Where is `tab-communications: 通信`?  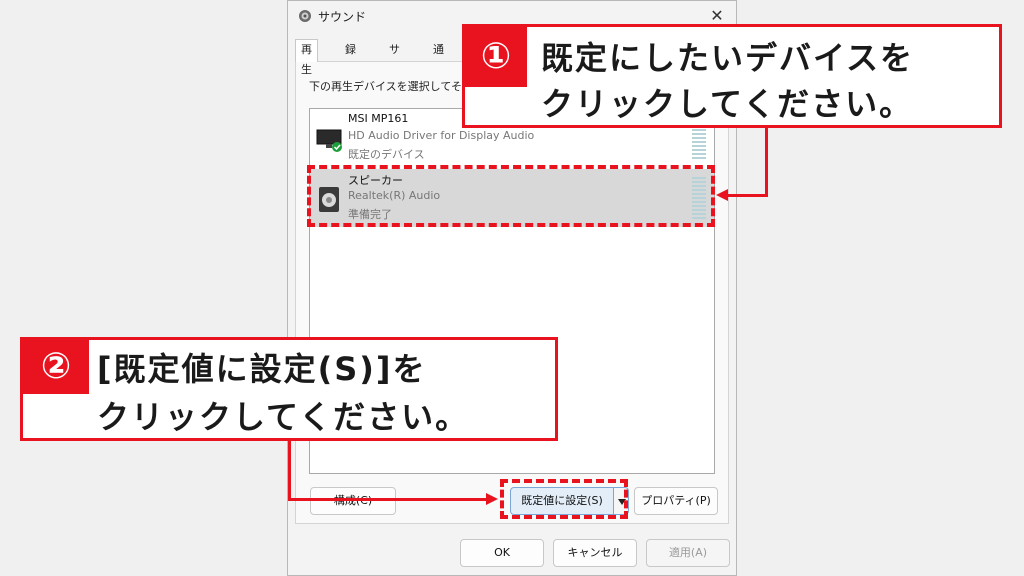
tab-communications: 通信 is located at coordinates (438, 57).